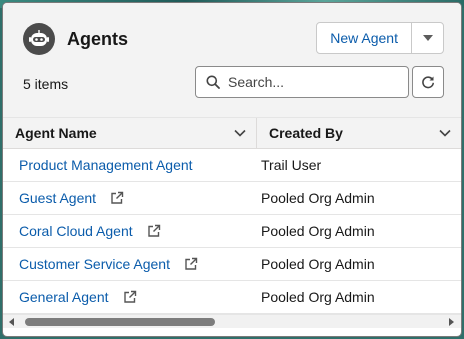 This screenshot has height=339, width=464. I want to click on scroll-right-arrow-icon, so click(451, 322).